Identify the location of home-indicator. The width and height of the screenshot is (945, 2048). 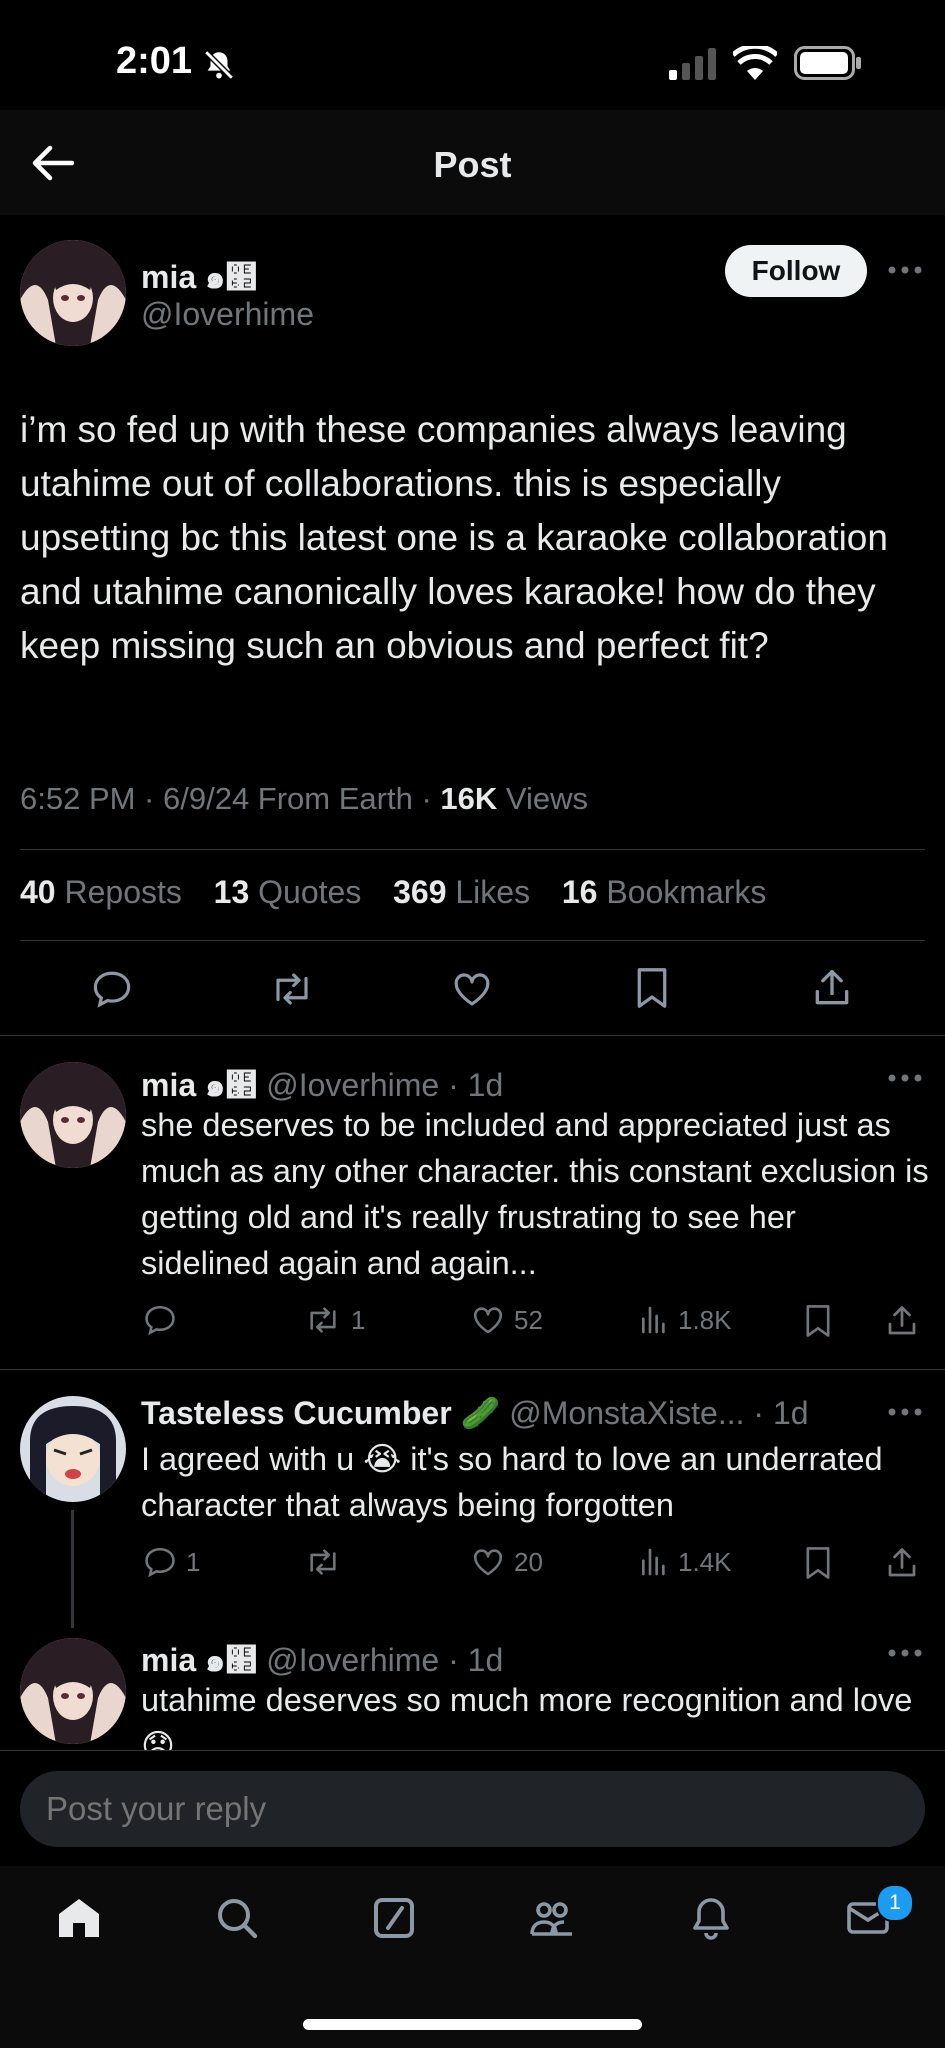
(472, 2024).